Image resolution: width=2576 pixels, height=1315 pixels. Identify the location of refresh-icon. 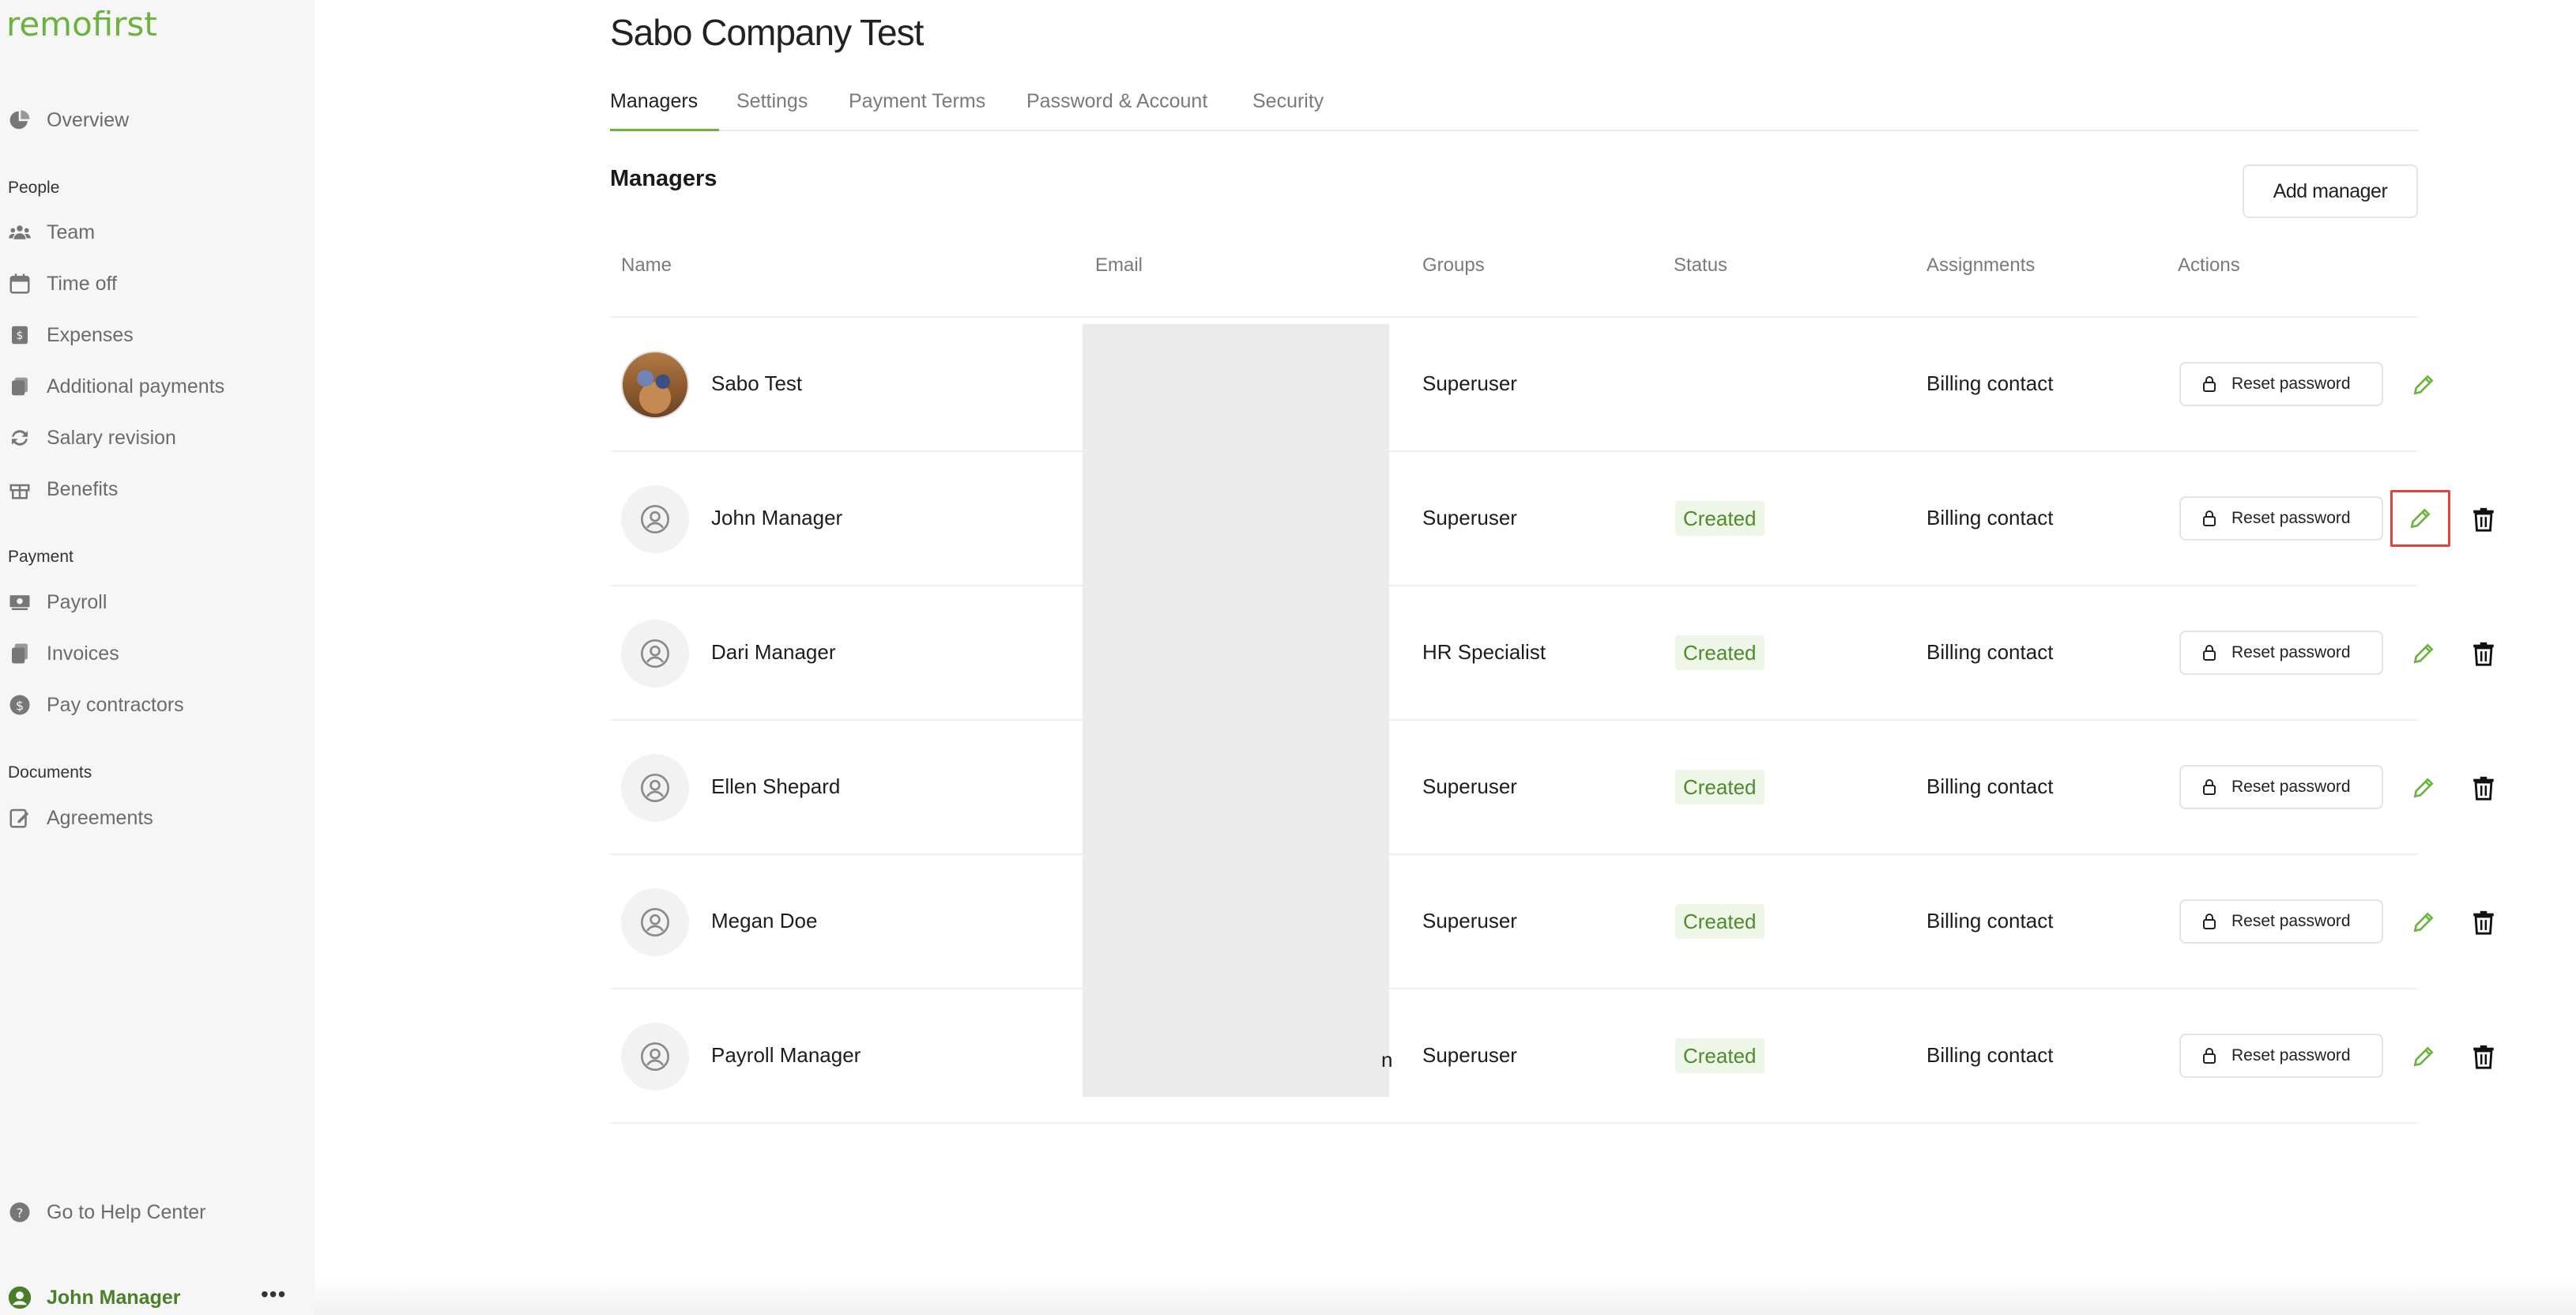
(19, 437).